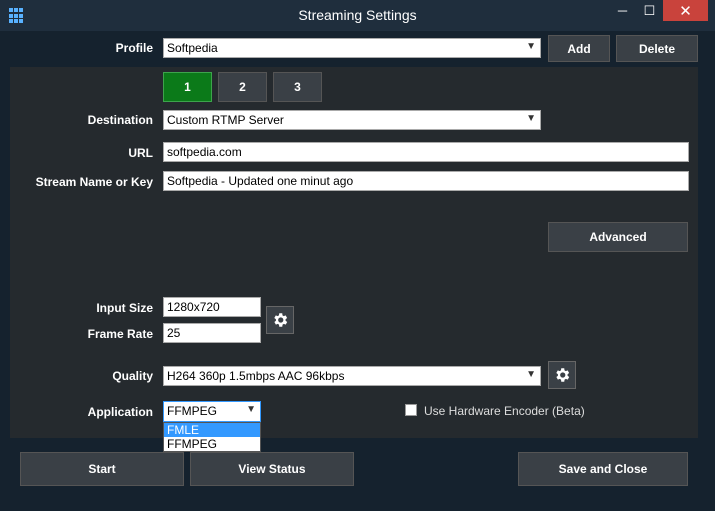  What do you see at coordinates (134, 48) in the screenshot?
I see `profile-label: Profile` at bounding box center [134, 48].